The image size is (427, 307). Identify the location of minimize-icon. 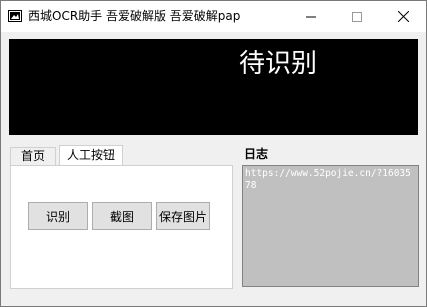
(311, 16).